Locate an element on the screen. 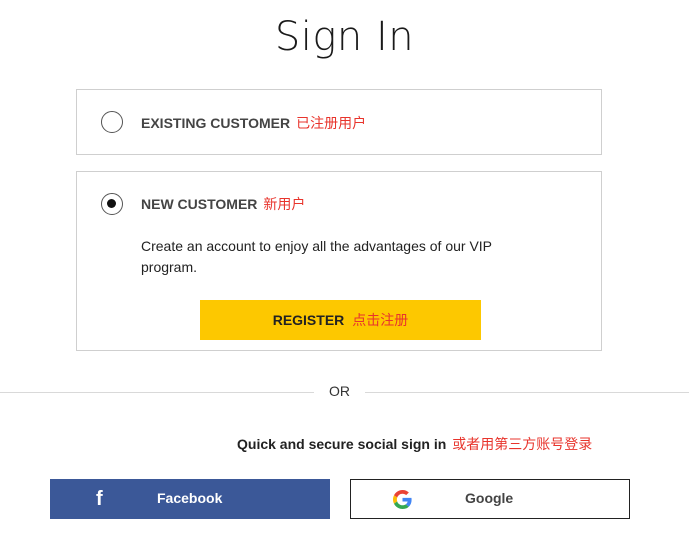 The image size is (689, 546). existing-customer-option: EXISTING CUSTOMER 已注册用户 is located at coordinates (339, 122).